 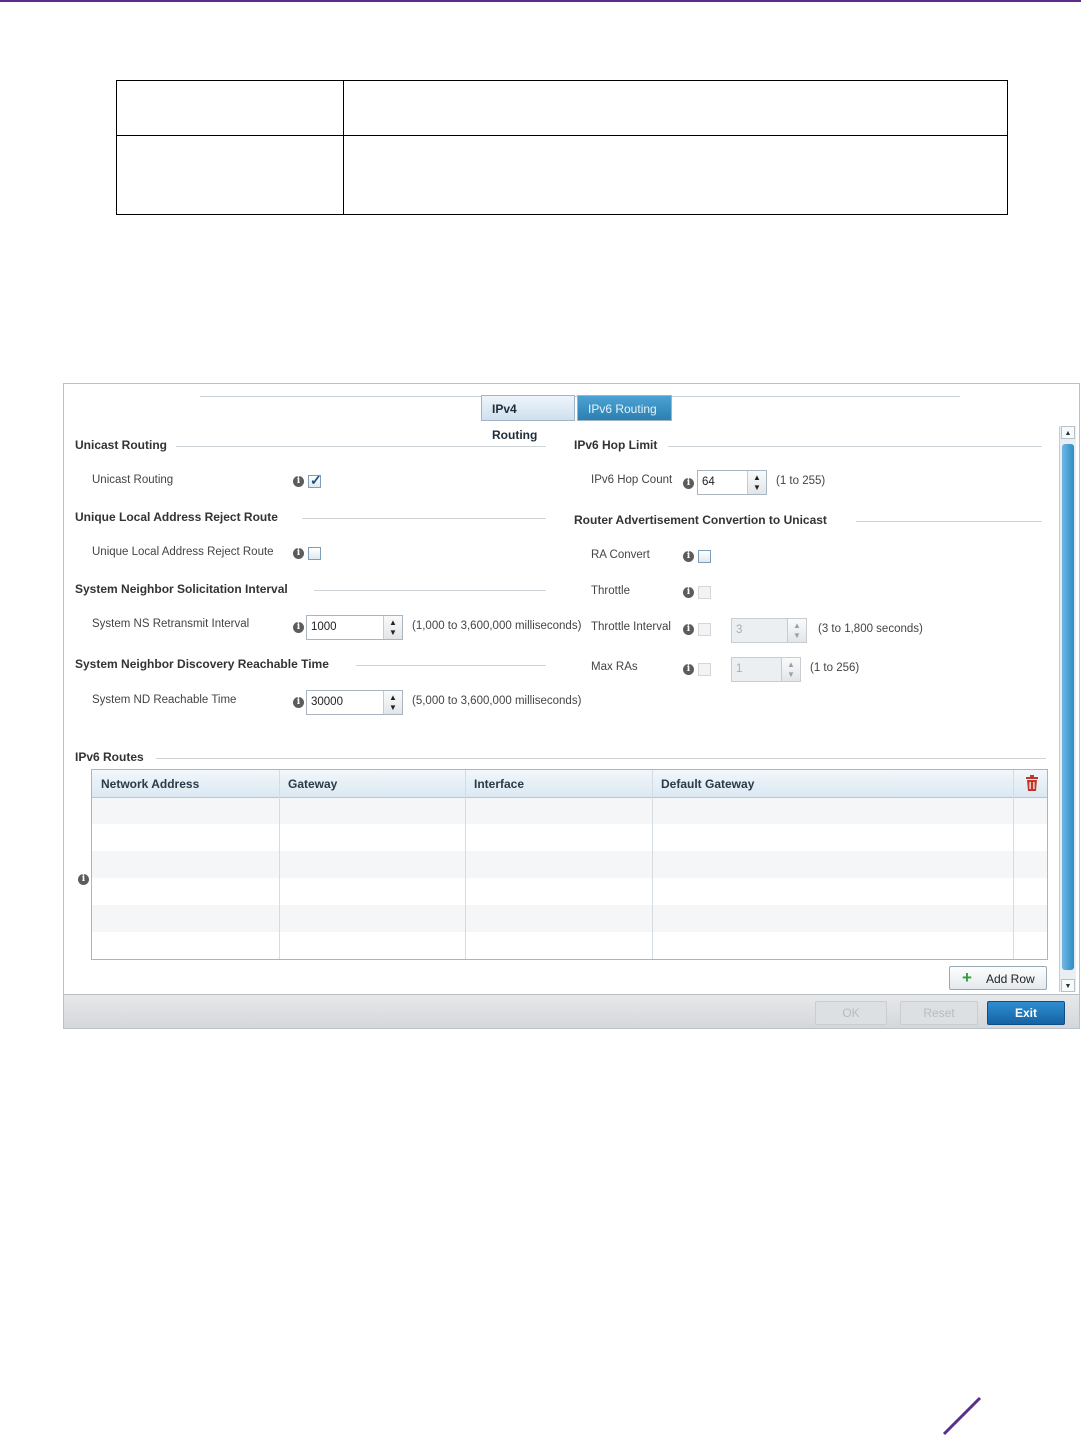 What do you see at coordinates (183, 552) in the screenshot?
I see `ula-reject-route-label: Unique Local Address Reject Route` at bounding box center [183, 552].